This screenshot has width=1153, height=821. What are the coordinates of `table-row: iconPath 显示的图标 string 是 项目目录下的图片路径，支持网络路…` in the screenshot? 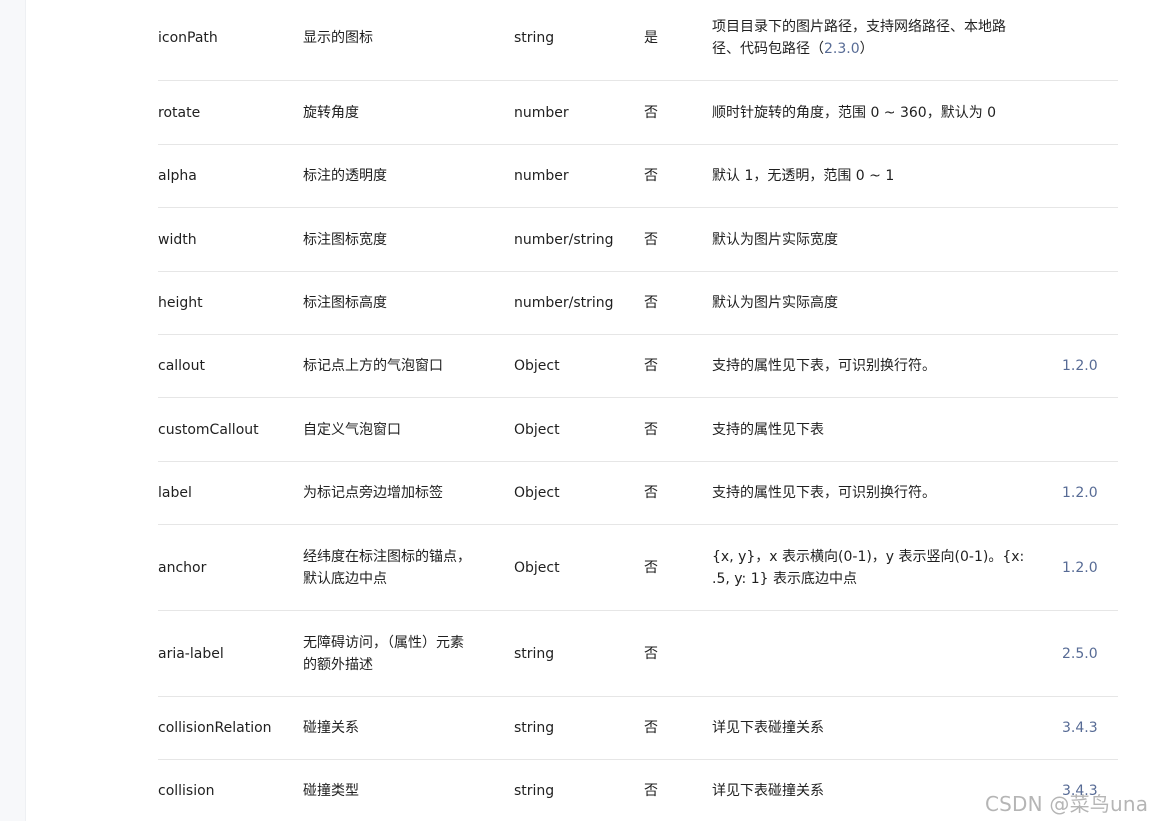 It's located at (638, 40).